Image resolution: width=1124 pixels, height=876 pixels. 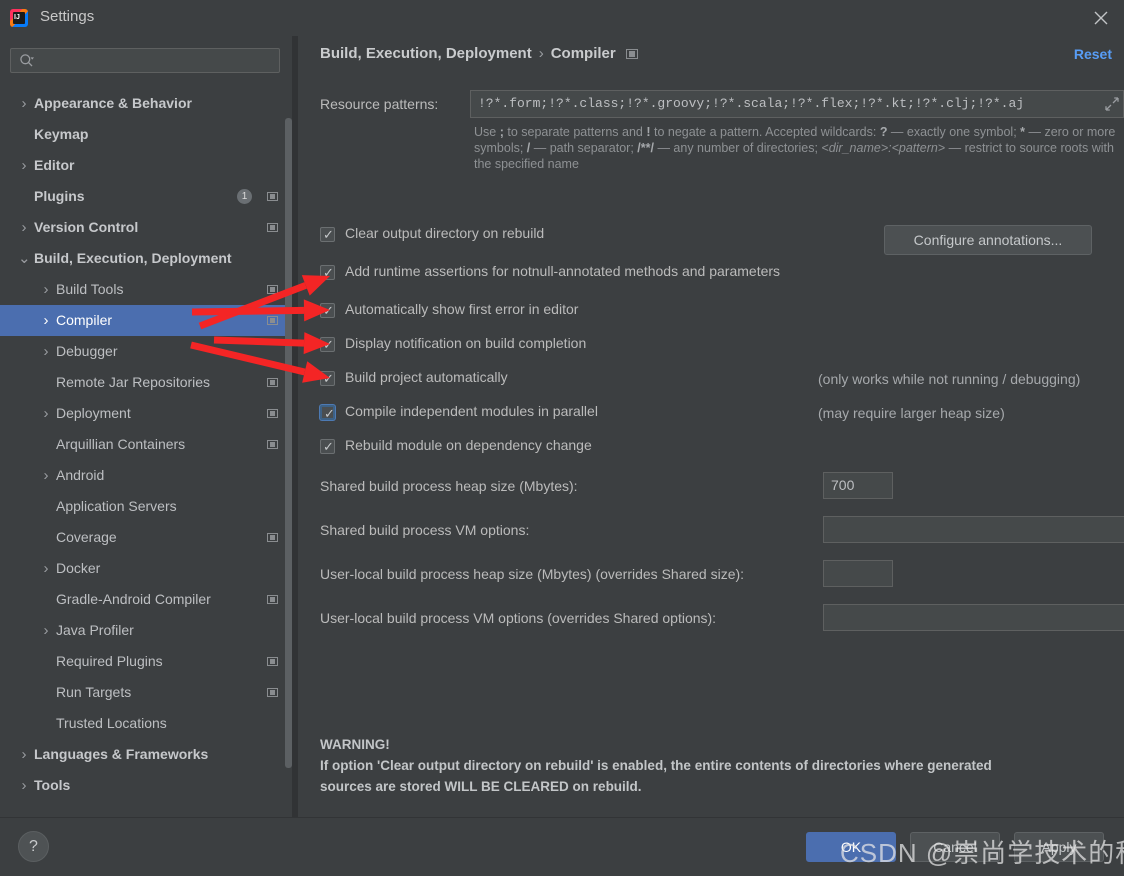 I want to click on chevron-down-icon: ⌄, so click(x=24, y=258).